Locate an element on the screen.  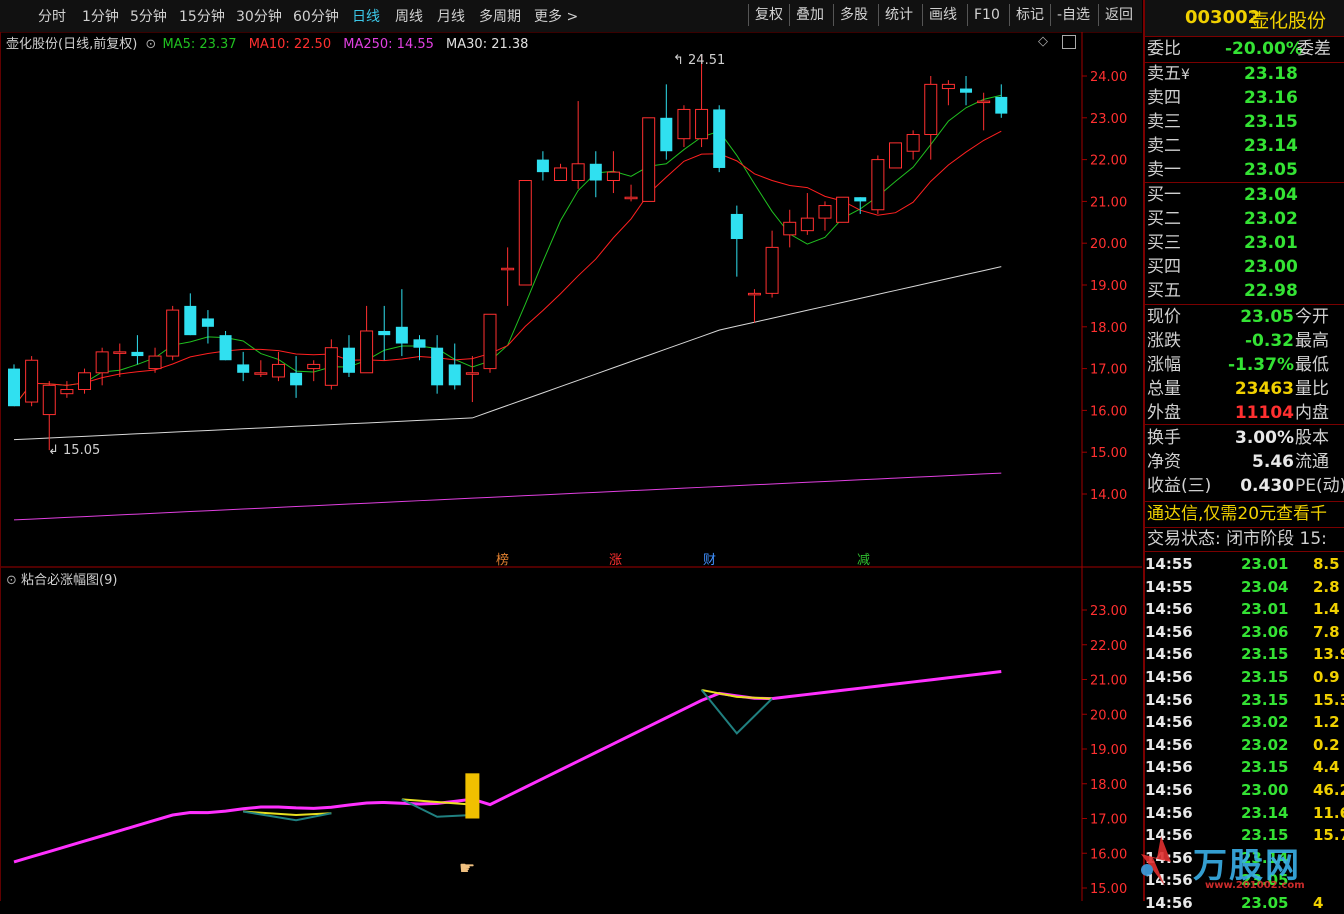
y-tick-label: 19.00 is located at coordinates (1108, 286).